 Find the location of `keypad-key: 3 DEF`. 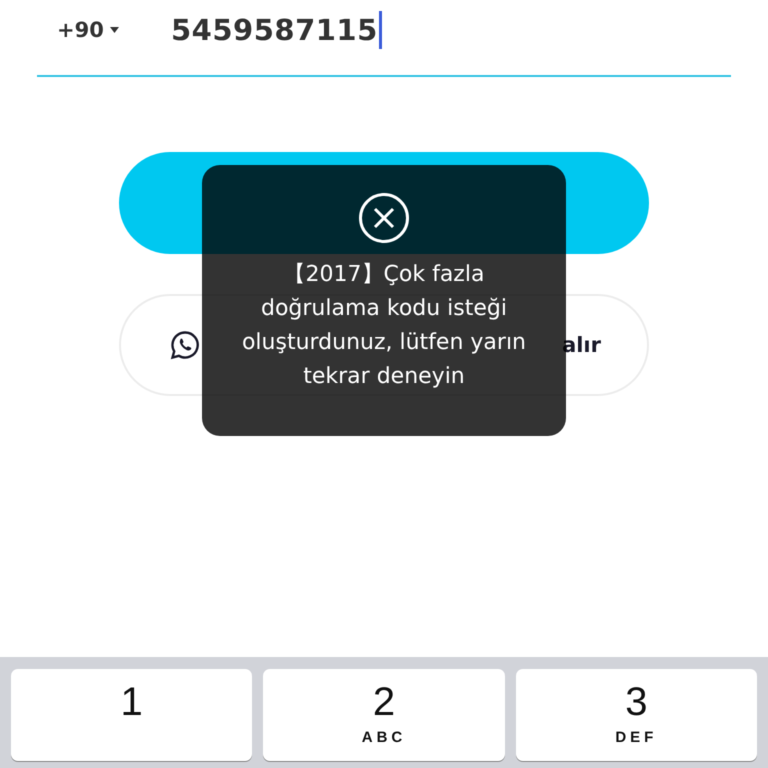

keypad-key: 3 DEF is located at coordinates (636, 715).